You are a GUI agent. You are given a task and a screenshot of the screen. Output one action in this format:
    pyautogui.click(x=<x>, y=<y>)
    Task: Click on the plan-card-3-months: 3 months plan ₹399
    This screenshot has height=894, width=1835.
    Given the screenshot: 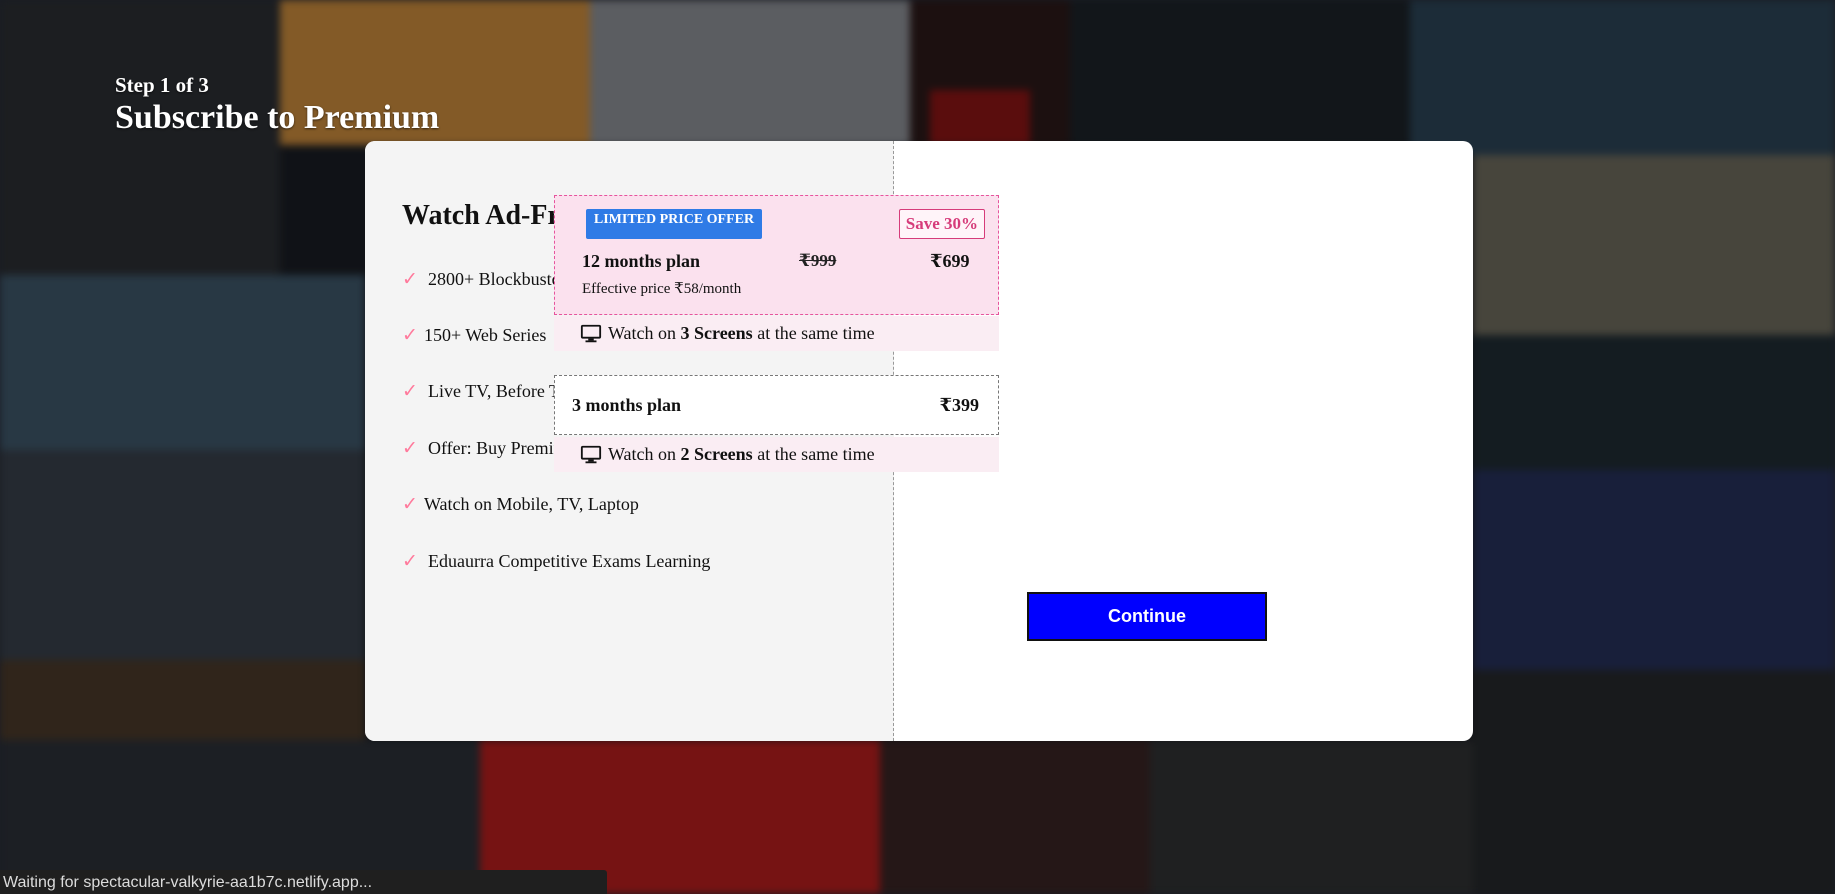 What is the action you would take?
    pyautogui.click(x=776, y=405)
    